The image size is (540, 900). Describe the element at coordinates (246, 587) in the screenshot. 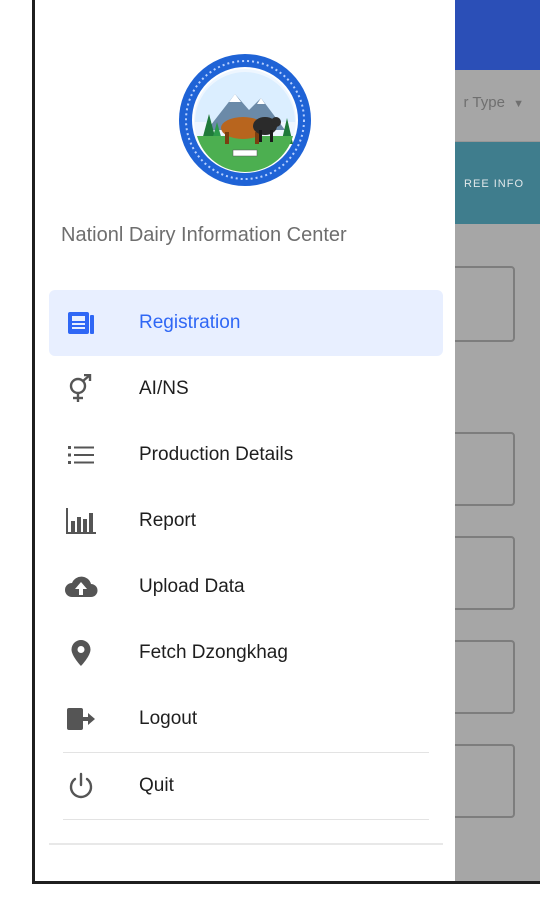

I see `menu-item-upload-data: Upload Data` at that location.